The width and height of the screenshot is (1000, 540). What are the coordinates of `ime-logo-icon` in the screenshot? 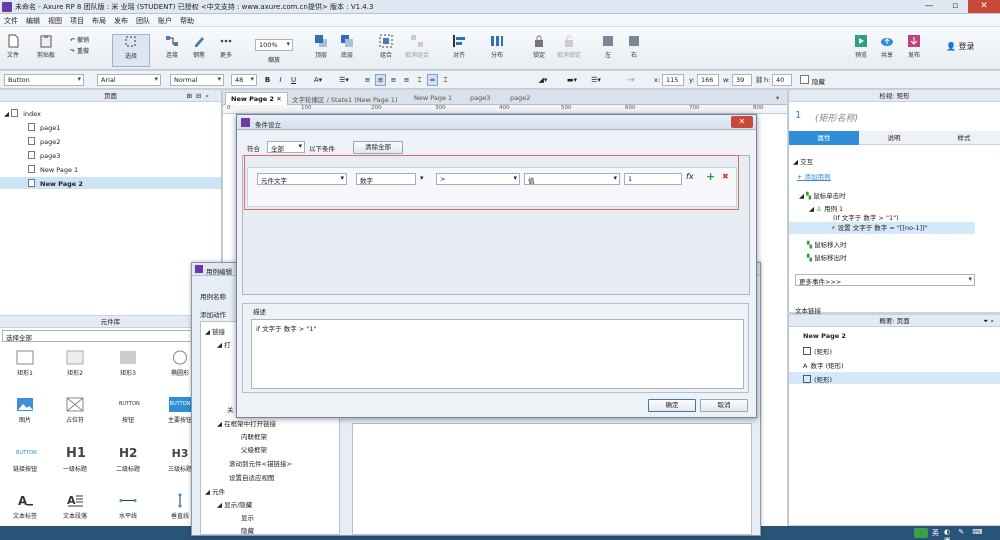 It's located at (921, 533).